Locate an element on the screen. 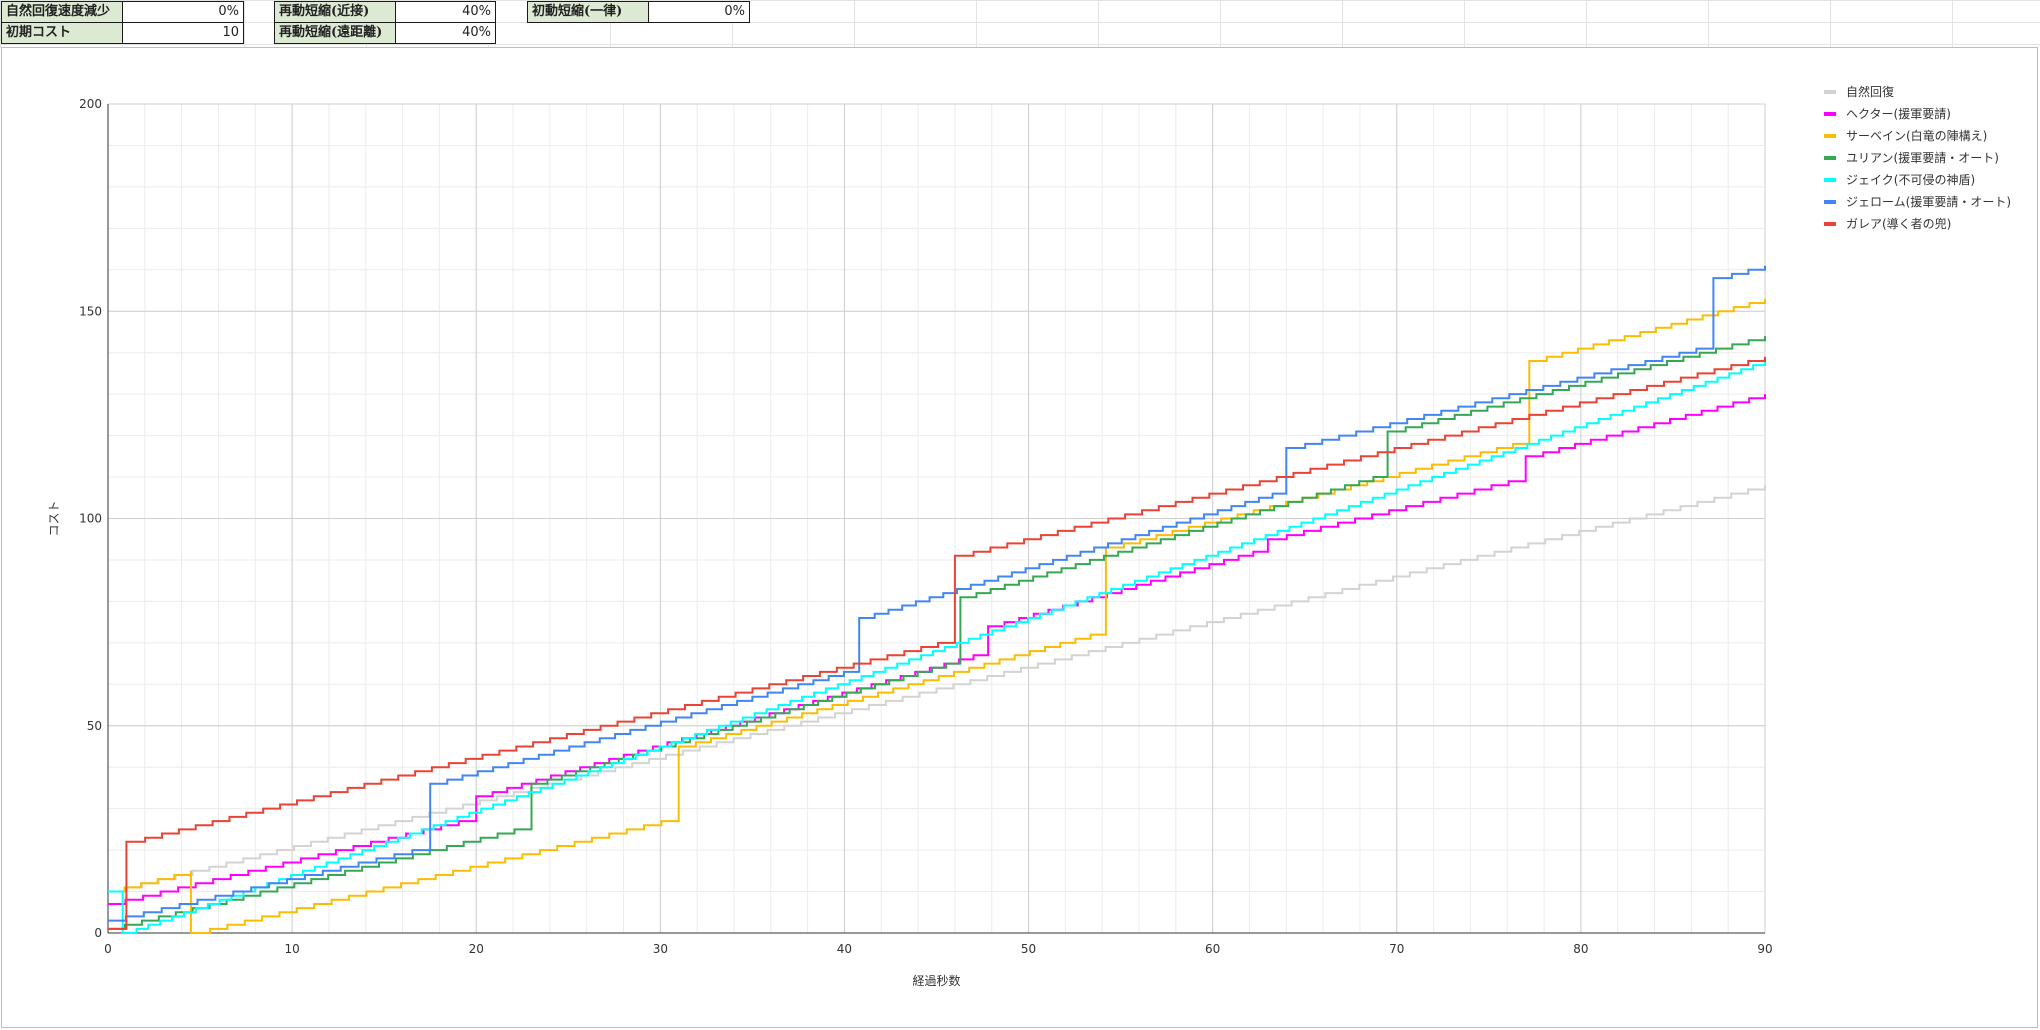 This screenshot has width=2040, height=1030. legend-label: ジェイク(不可侵の神盾) is located at coordinates (1910, 179).